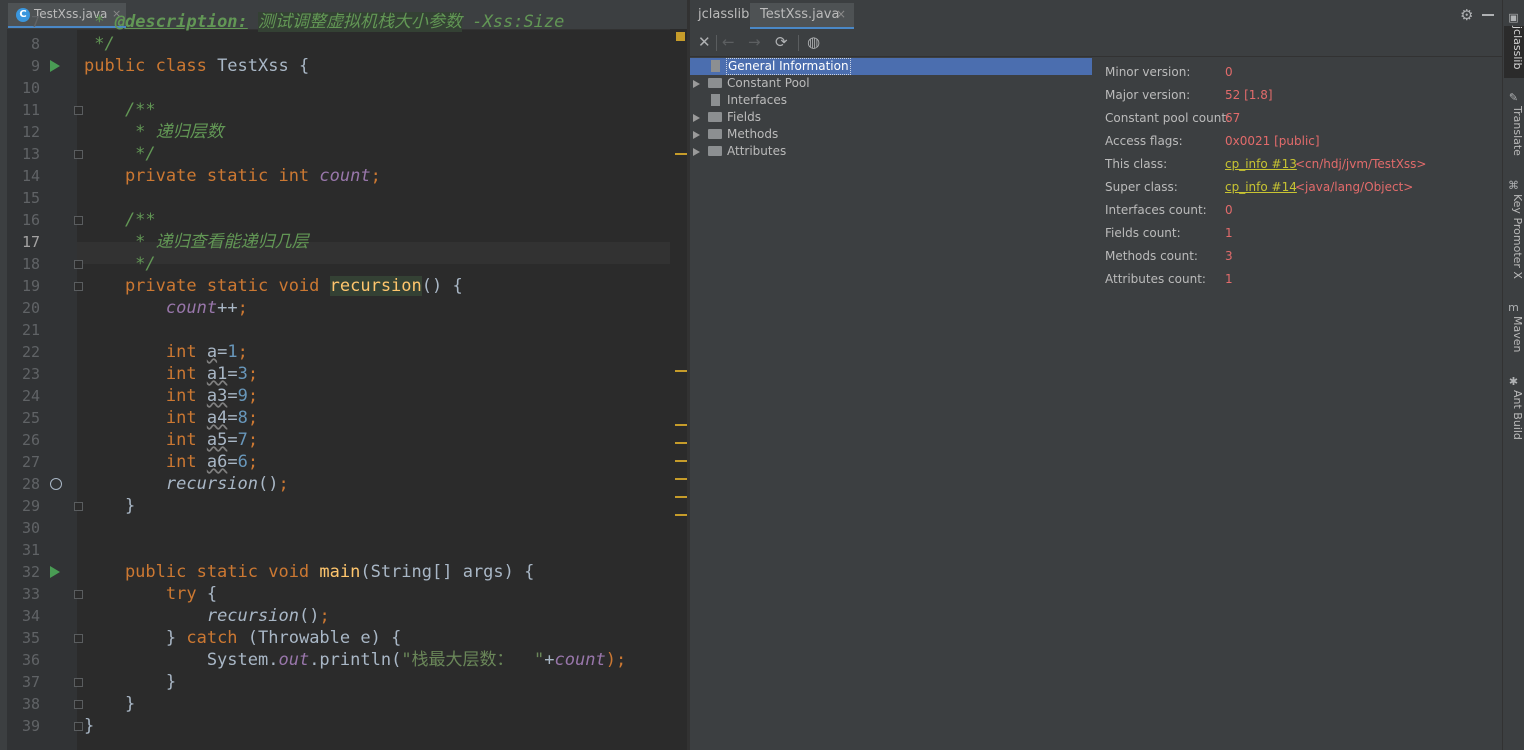 This screenshot has height=750, width=1524. Describe the element at coordinates (841, 14) in the screenshot. I see `close-tab-icon: ×` at that location.